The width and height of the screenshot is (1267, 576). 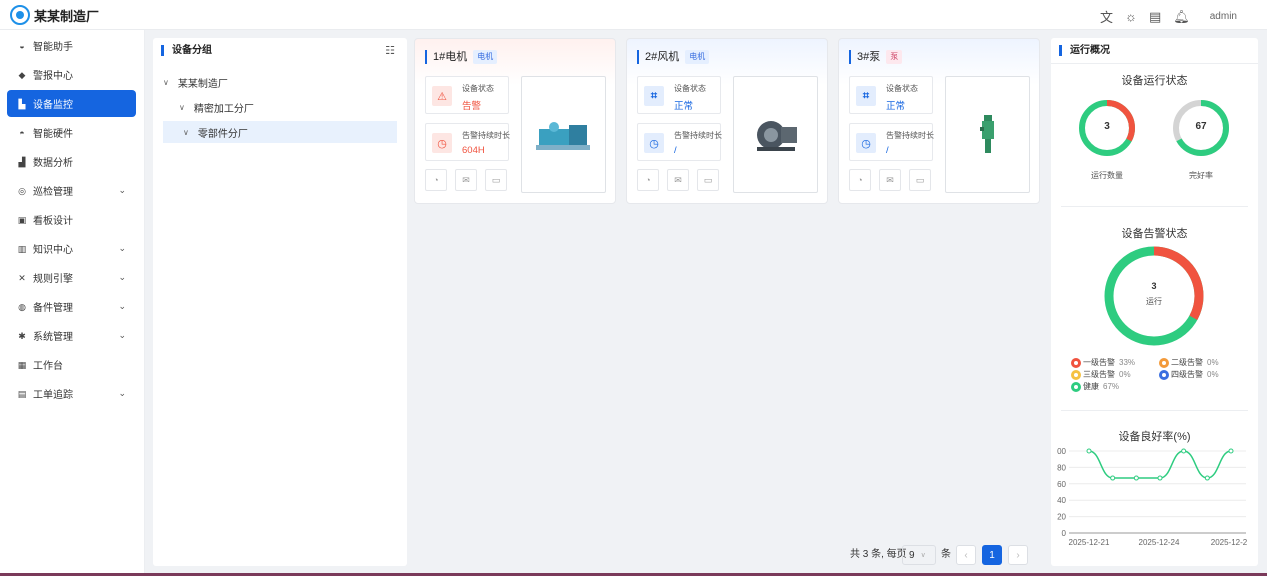 I want to click on alarm-center-label: 运行, so click(x=1154, y=301).